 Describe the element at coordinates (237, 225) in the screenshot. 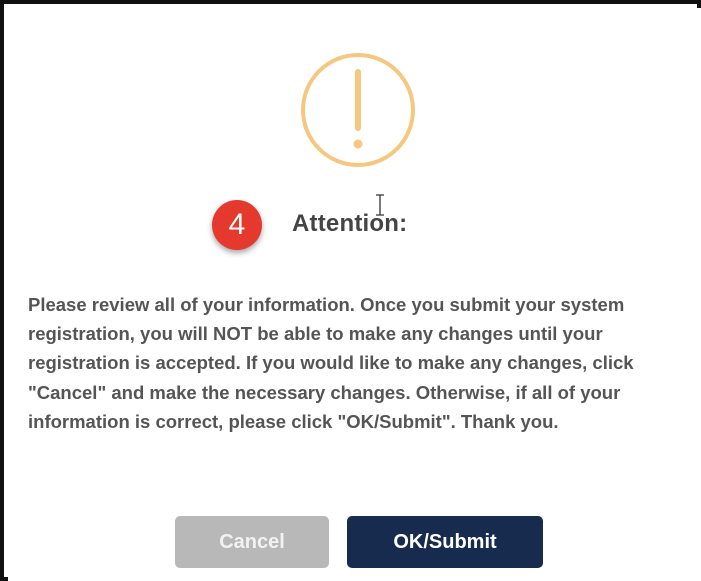

I see `step-number-badge: 4` at that location.